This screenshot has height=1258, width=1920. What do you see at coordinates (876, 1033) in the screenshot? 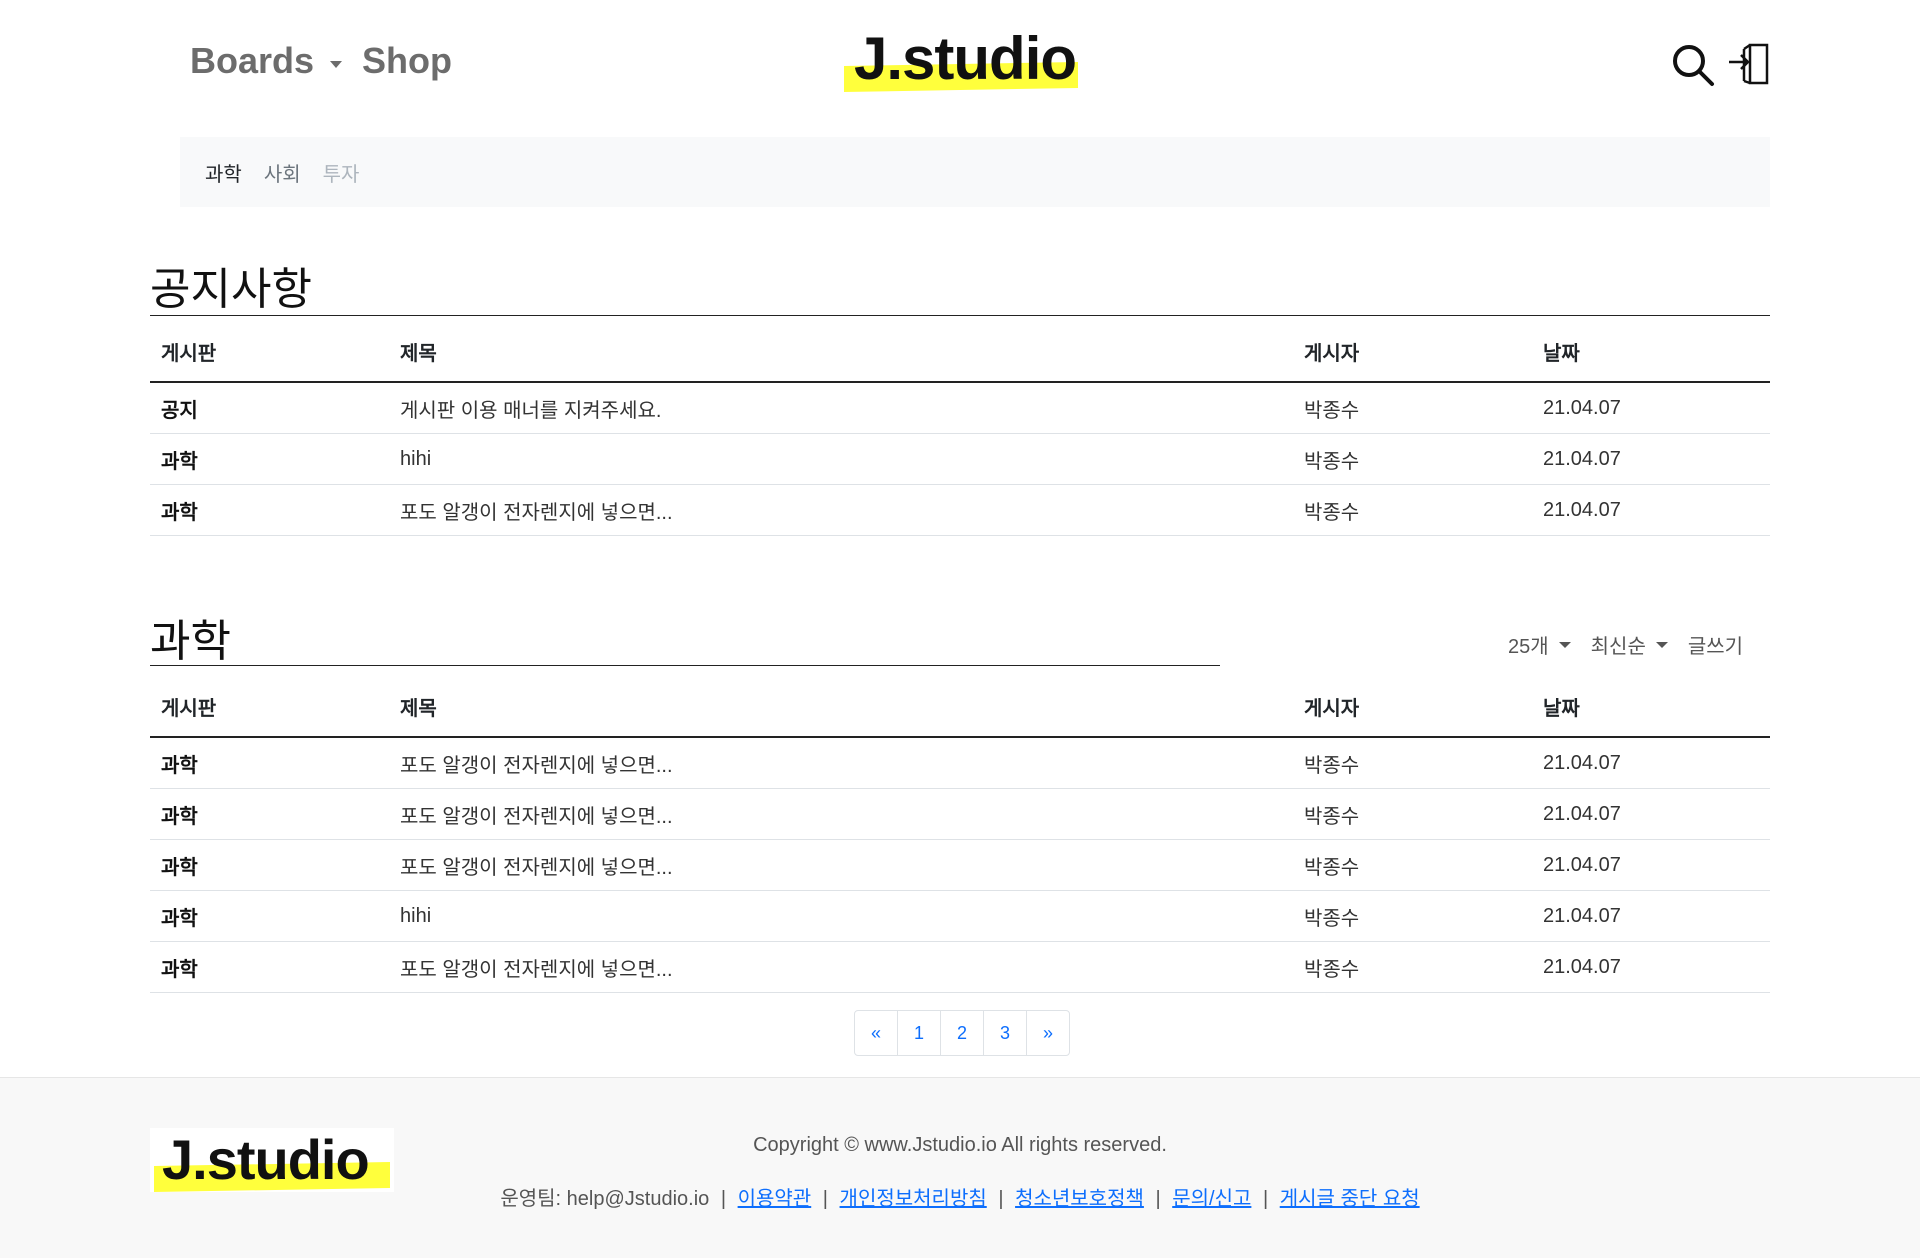
I see `pagination-prev: «` at bounding box center [876, 1033].